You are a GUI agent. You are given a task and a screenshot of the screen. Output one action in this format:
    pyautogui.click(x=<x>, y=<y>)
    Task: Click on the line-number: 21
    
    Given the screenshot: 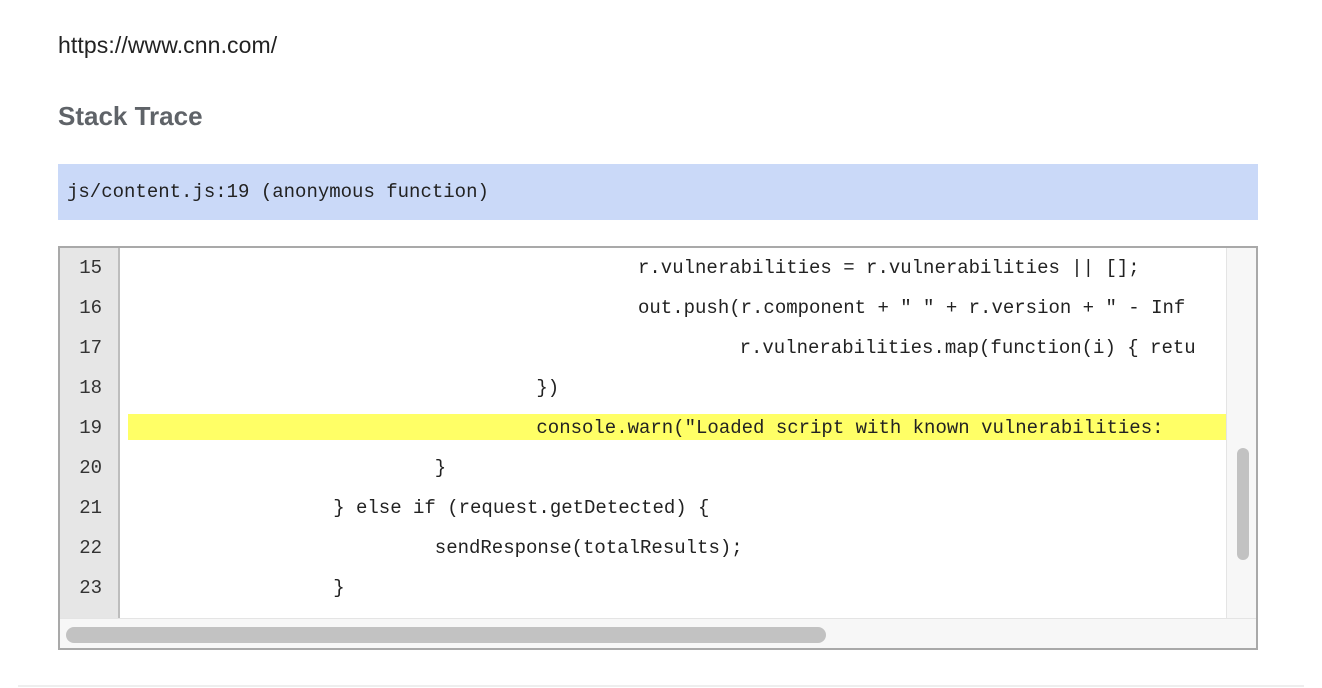 What is the action you would take?
    pyautogui.click(x=90, y=508)
    